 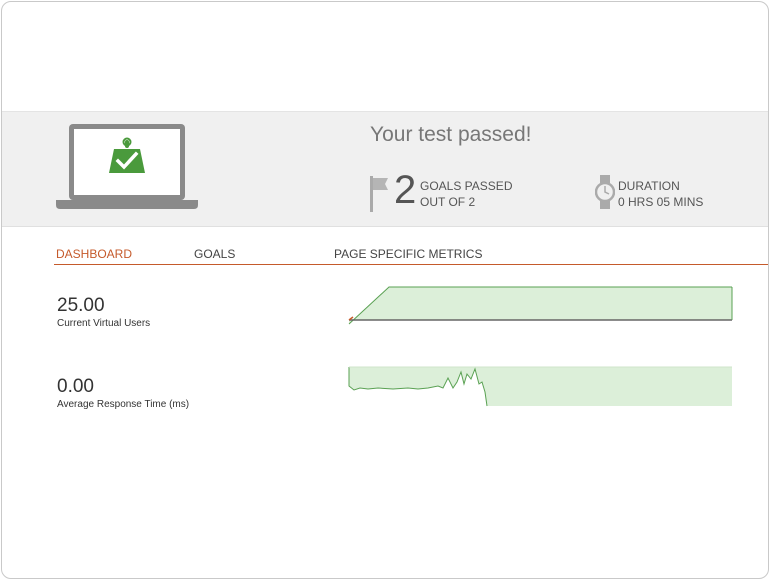 What do you see at coordinates (605, 192) in the screenshot?
I see `watch-icon` at bounding box center [605, 192].